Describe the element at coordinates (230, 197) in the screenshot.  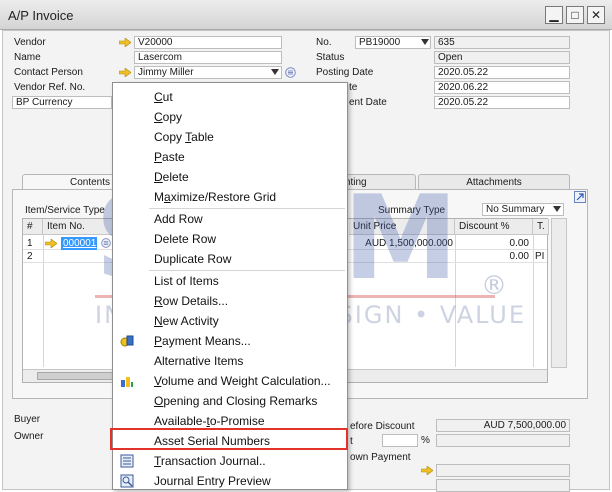
I see `menu-item-maximize-restore-grid: Maximize/Restore Grid` at that location.